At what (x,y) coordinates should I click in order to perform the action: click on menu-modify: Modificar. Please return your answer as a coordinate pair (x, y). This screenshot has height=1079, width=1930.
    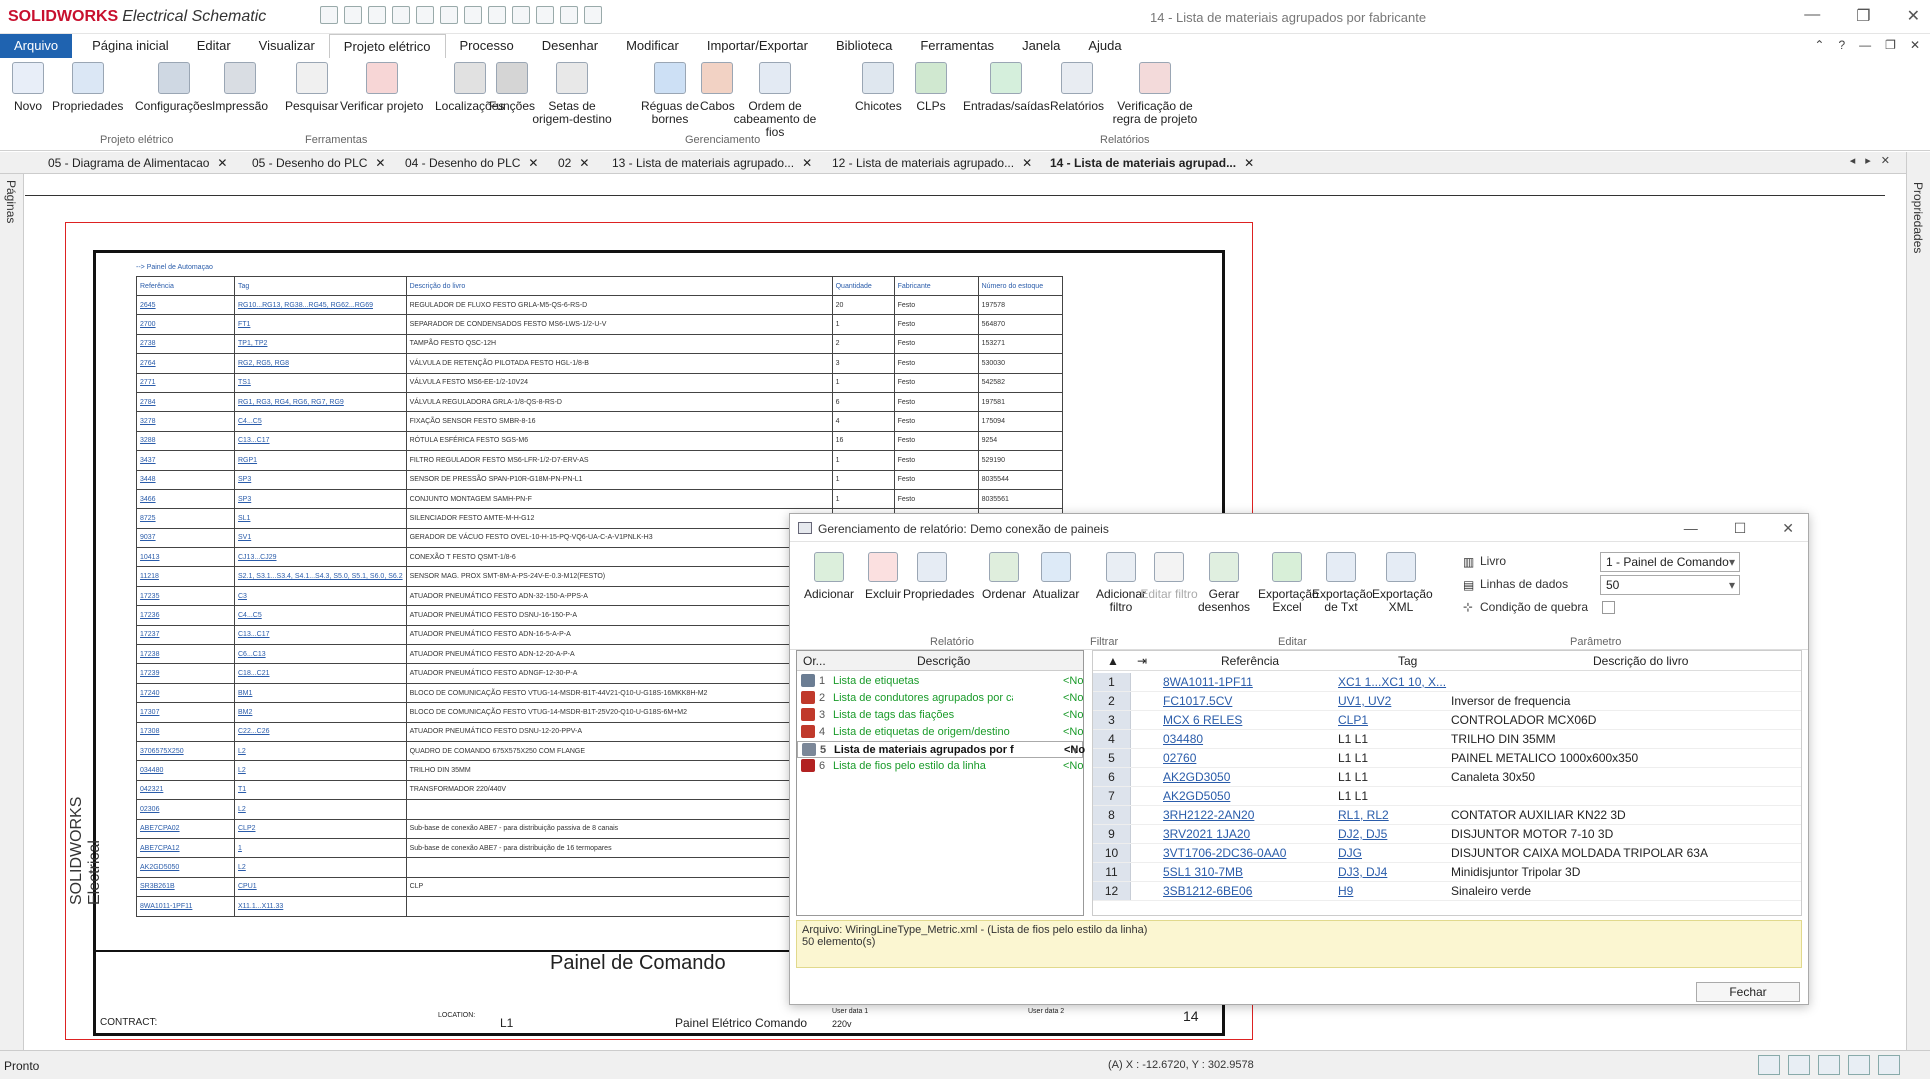
    Looking at the image, I should click on (652, 46).